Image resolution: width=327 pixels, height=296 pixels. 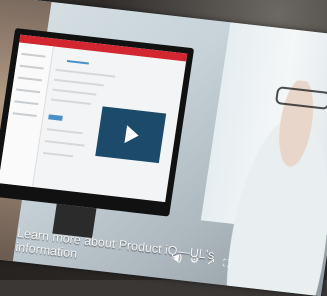 I want to click on play-button, so click(x=131, y=135).